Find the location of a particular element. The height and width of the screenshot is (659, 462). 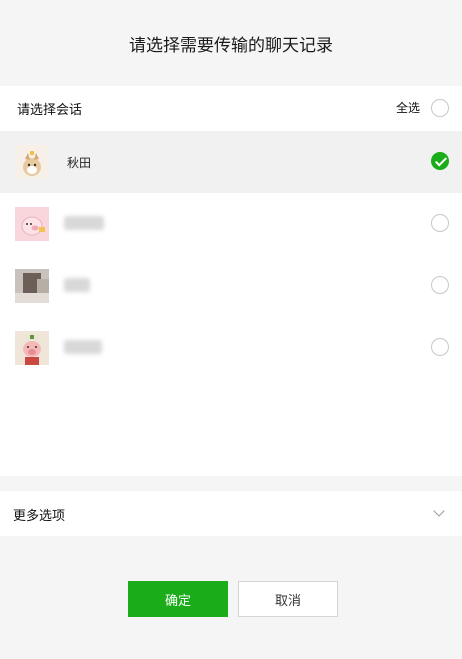

dialog-title: 请选择需要传输的聊天记录 is located at coordinates (231, 45).